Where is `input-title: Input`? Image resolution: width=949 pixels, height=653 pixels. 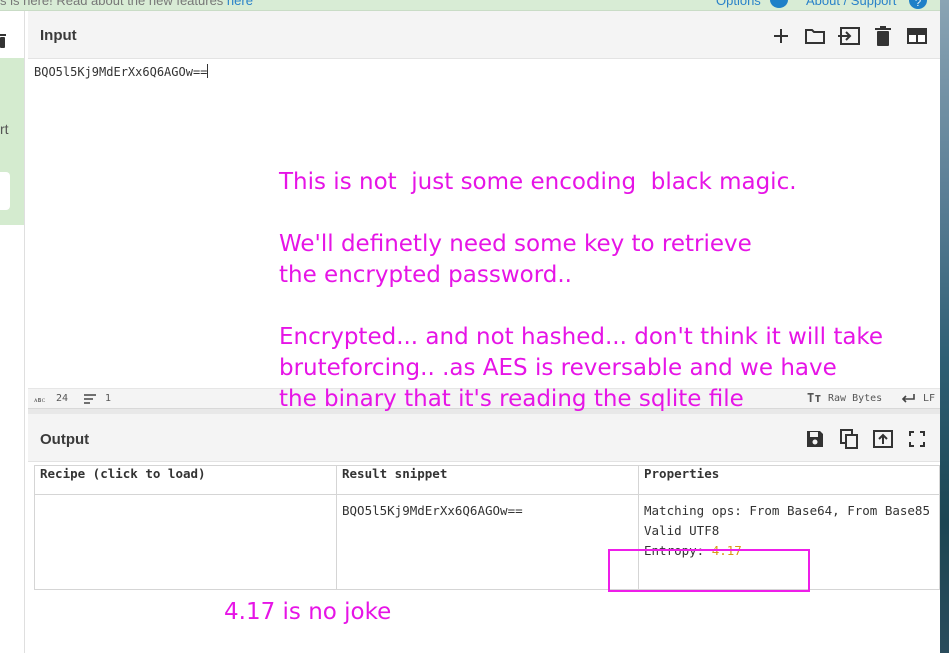
input-title: Input is located at coordinates (58, 35).